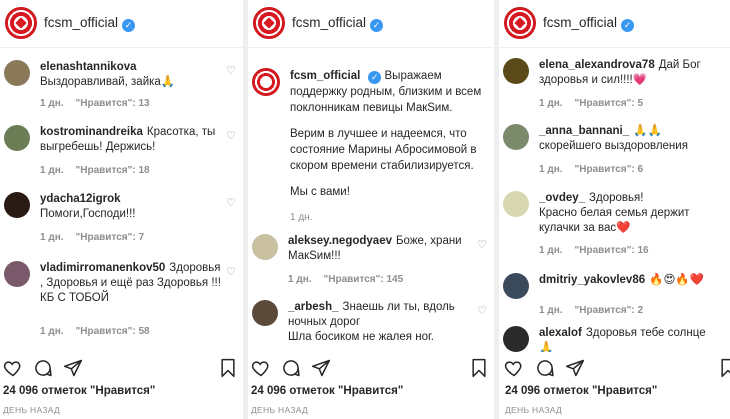 The image size is (730, 419). Describe the element at coordinates (75, 298) in the screenshot. I see `comment-text-line2: КБ С ТОБОЙ` at that location.